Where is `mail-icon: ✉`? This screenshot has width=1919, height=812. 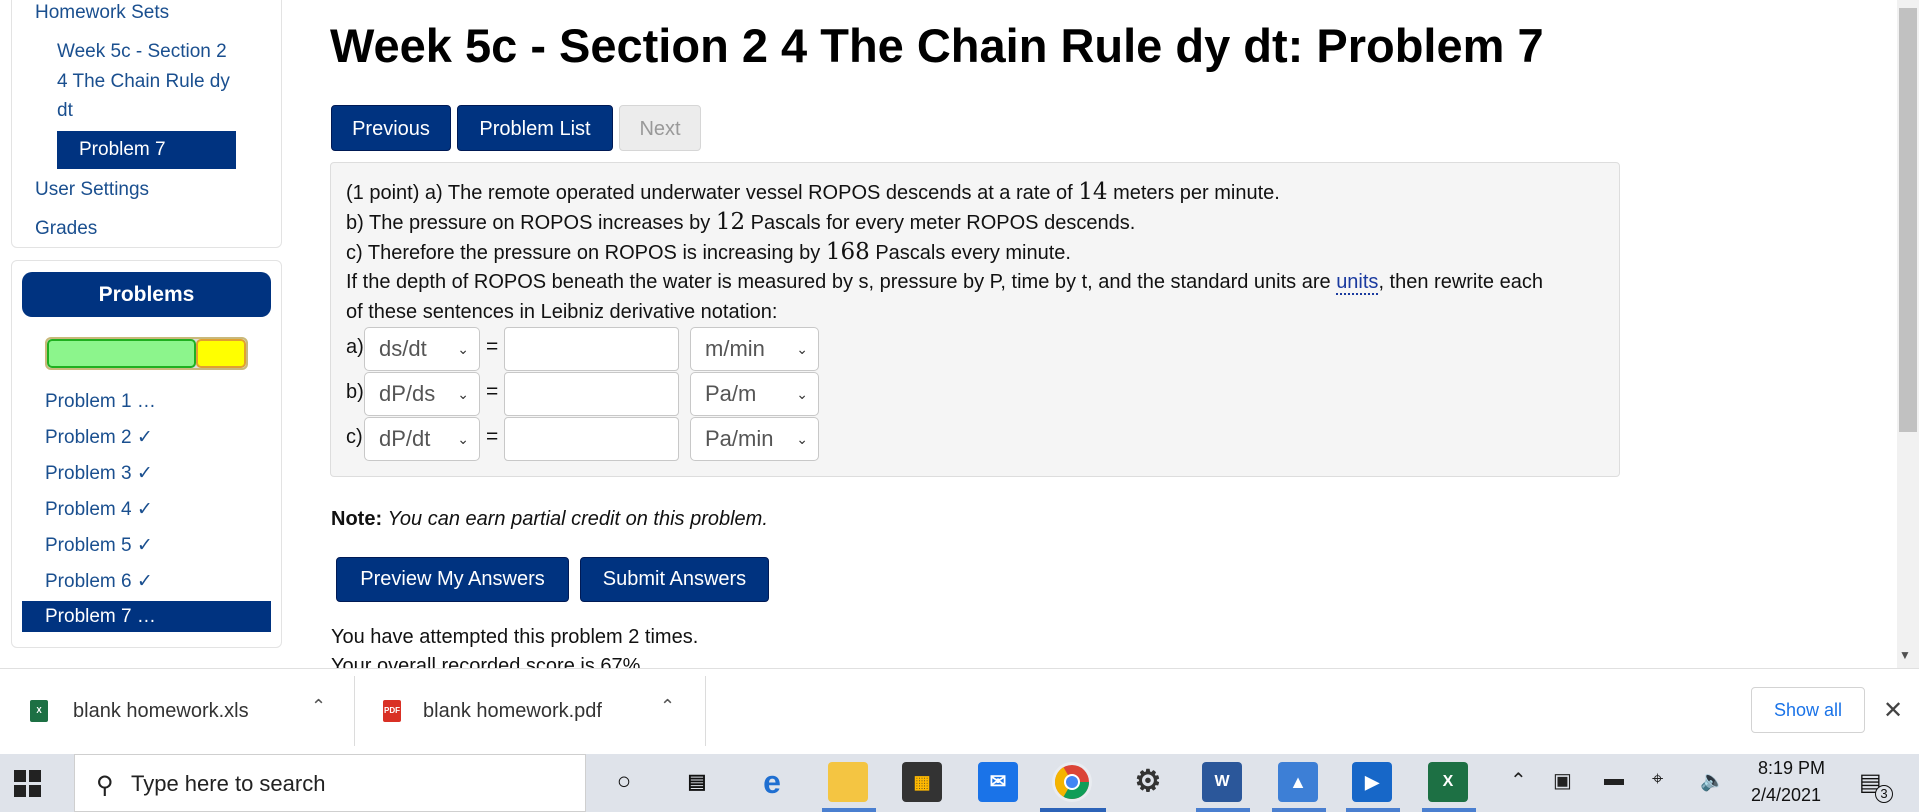 mail-icon: ✉ is located at coordinates (998, 782).